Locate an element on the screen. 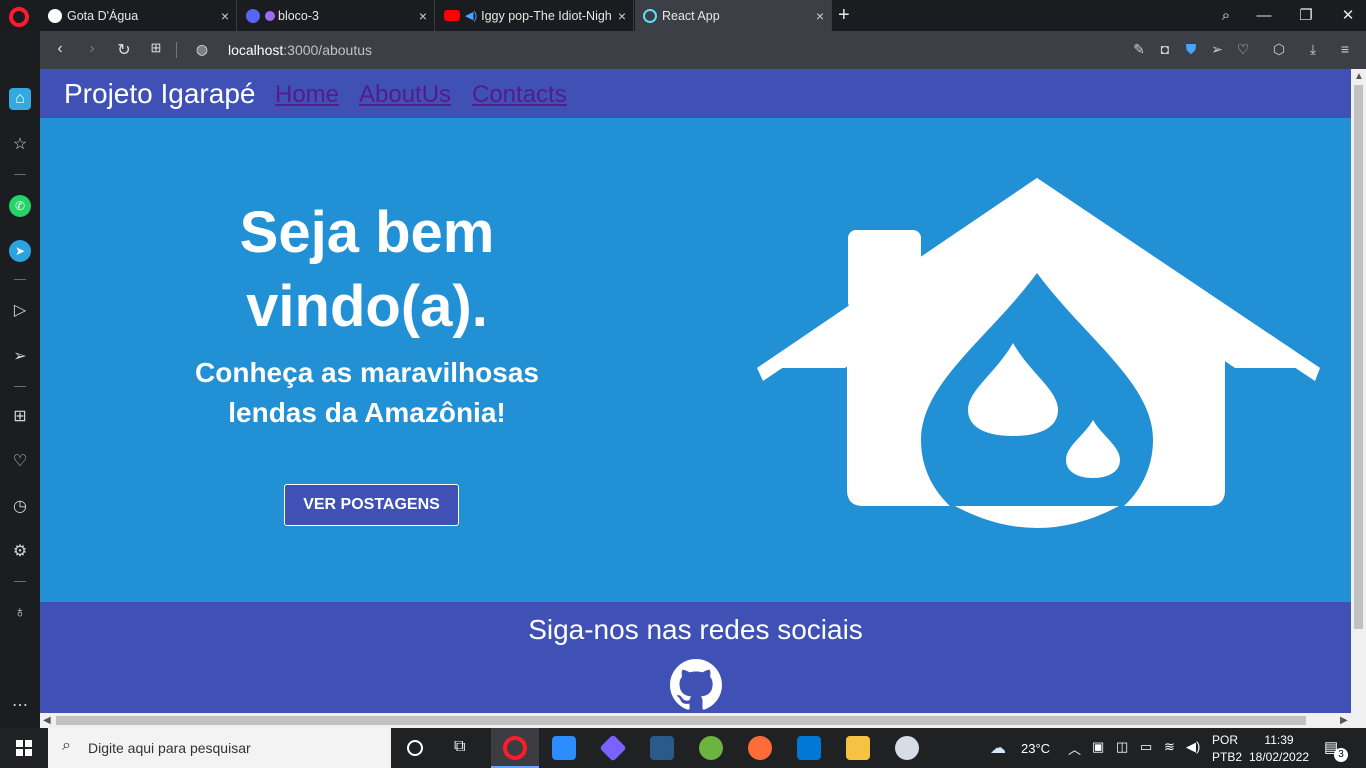 The width and height of the screenshot is (1366, 768). windows-start-icon is located at coordinates (24, 748).